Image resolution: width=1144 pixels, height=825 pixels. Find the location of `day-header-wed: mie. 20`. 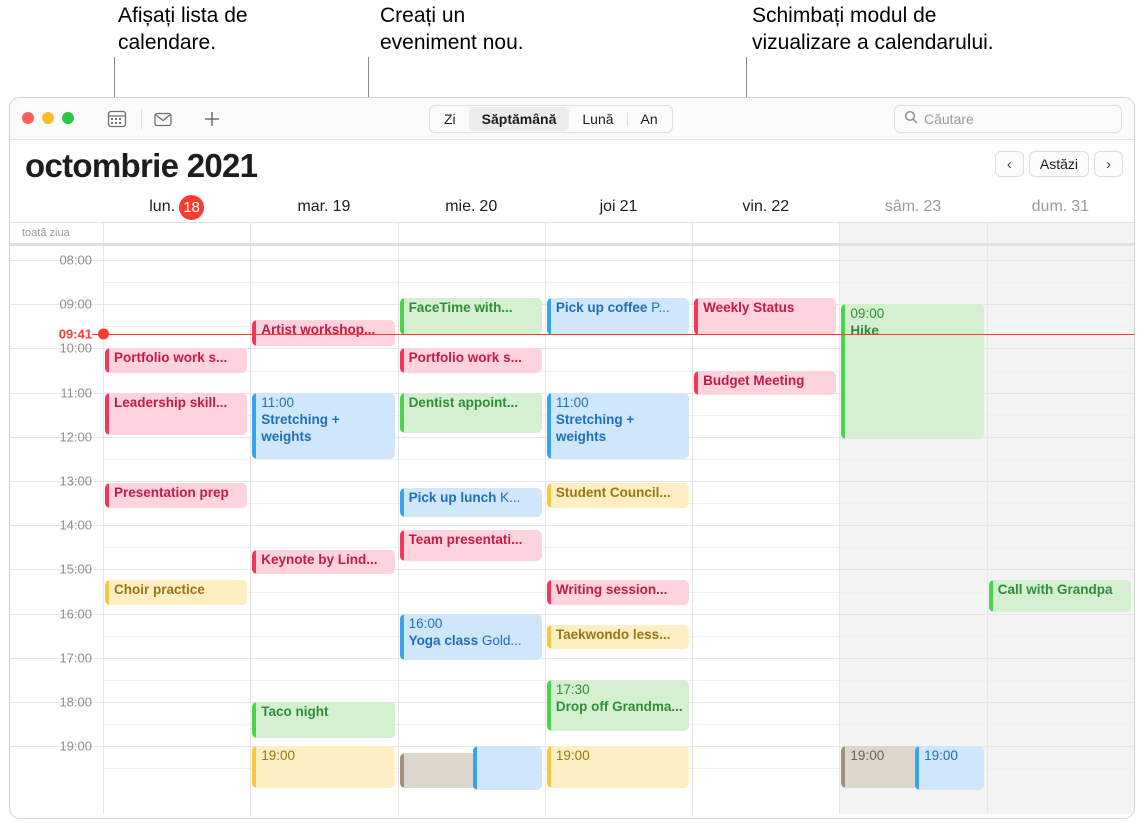

day-header-wed: mie. 20 is located at coordinates (471, 207).